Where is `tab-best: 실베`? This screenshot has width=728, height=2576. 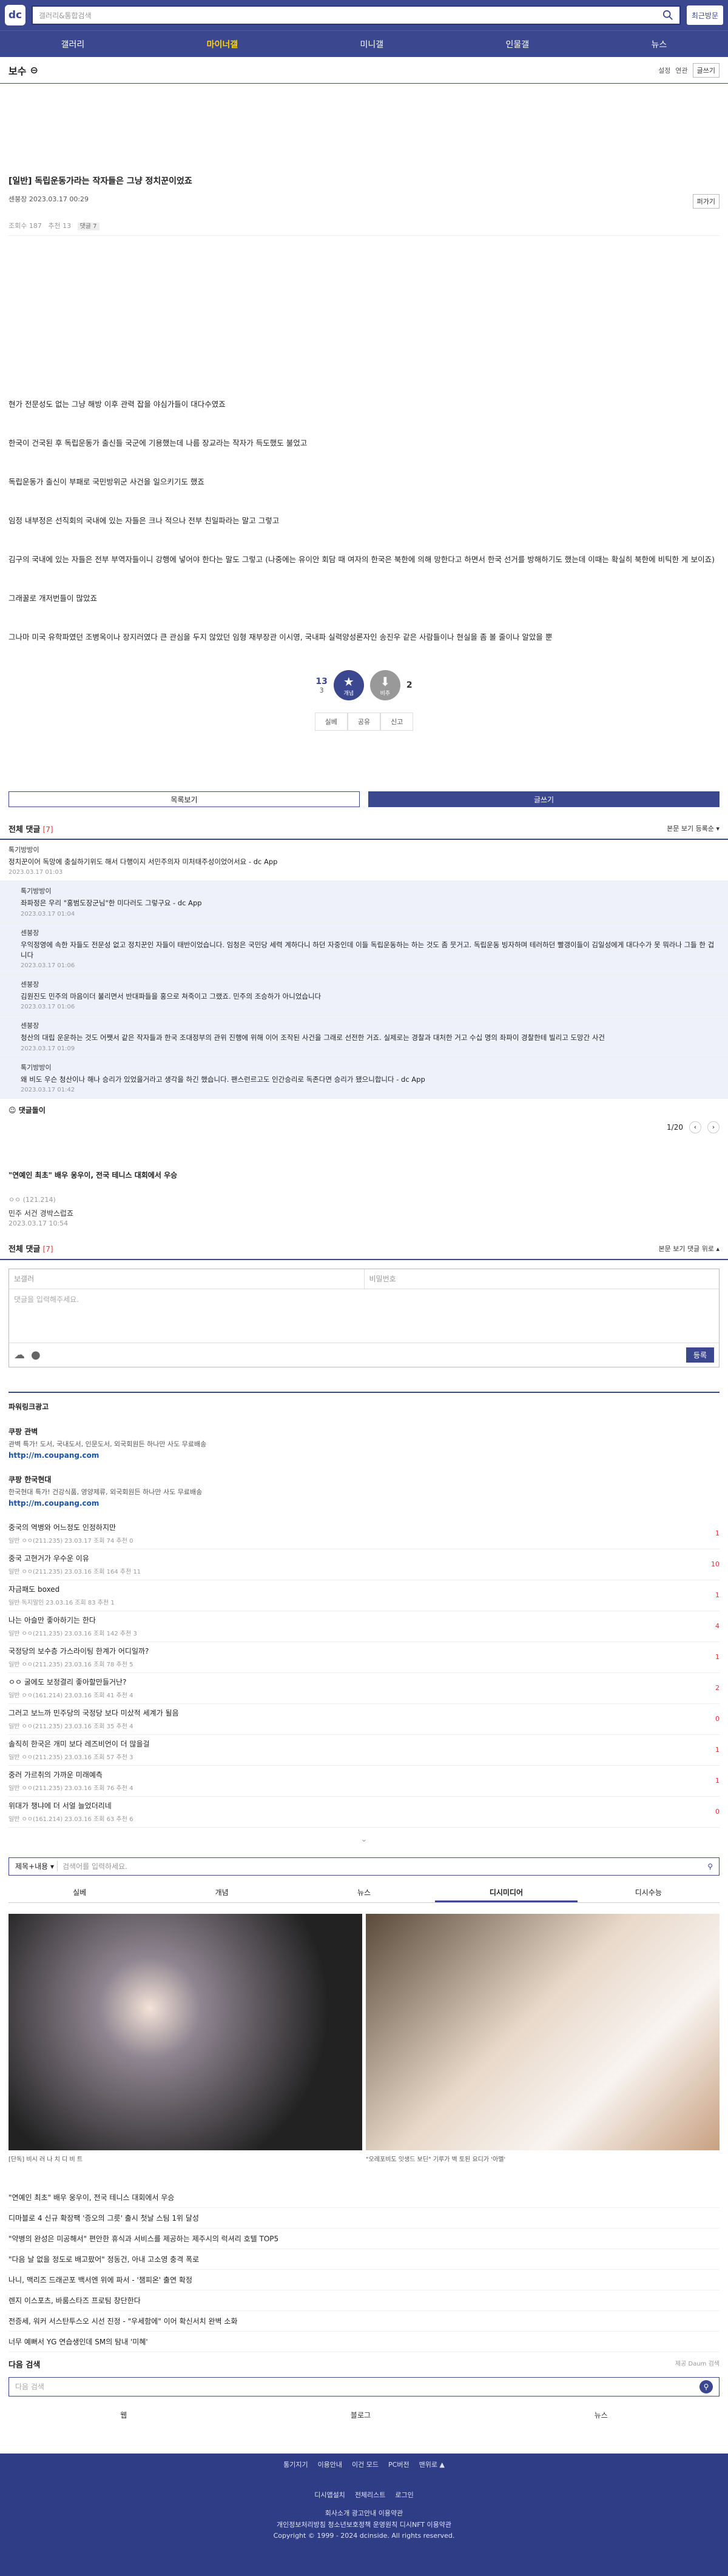 tab-best: 실베 is located at coordinates (79, 1892).